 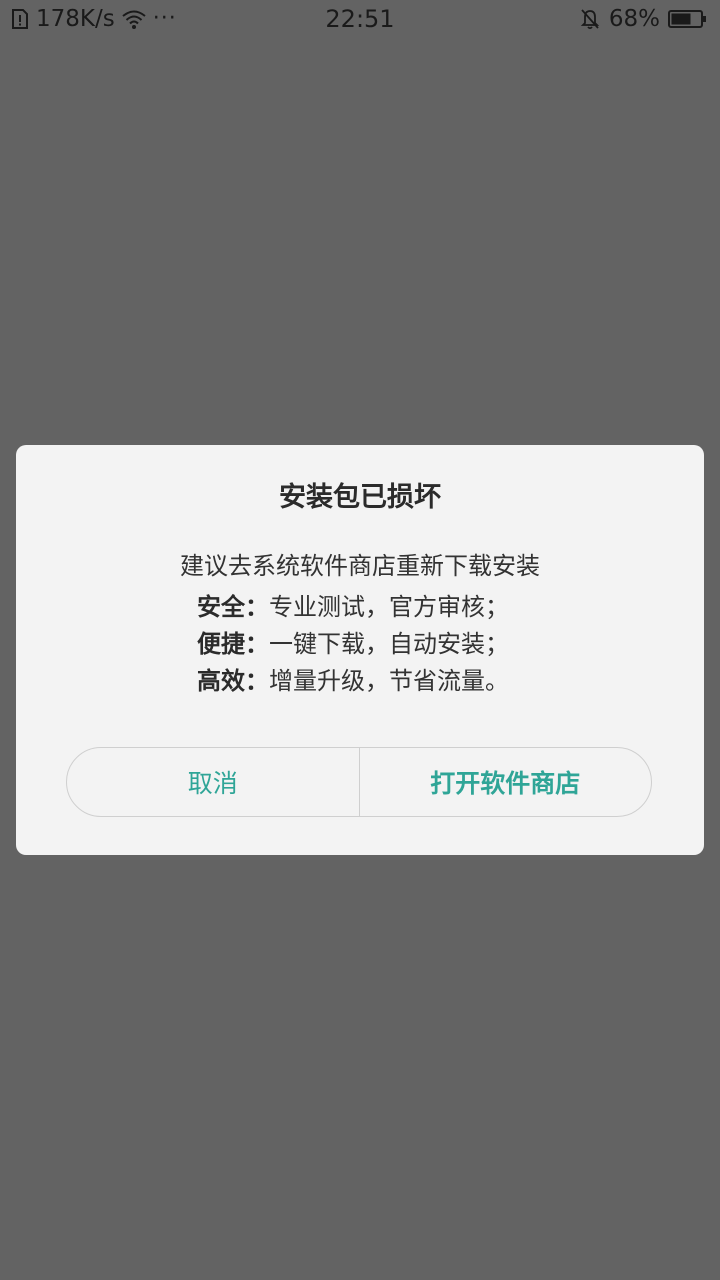 What do you see at coordinates (213, 782) in the screenshot?
I see `cancel-button: 取消` at bounding box center [213, 782].